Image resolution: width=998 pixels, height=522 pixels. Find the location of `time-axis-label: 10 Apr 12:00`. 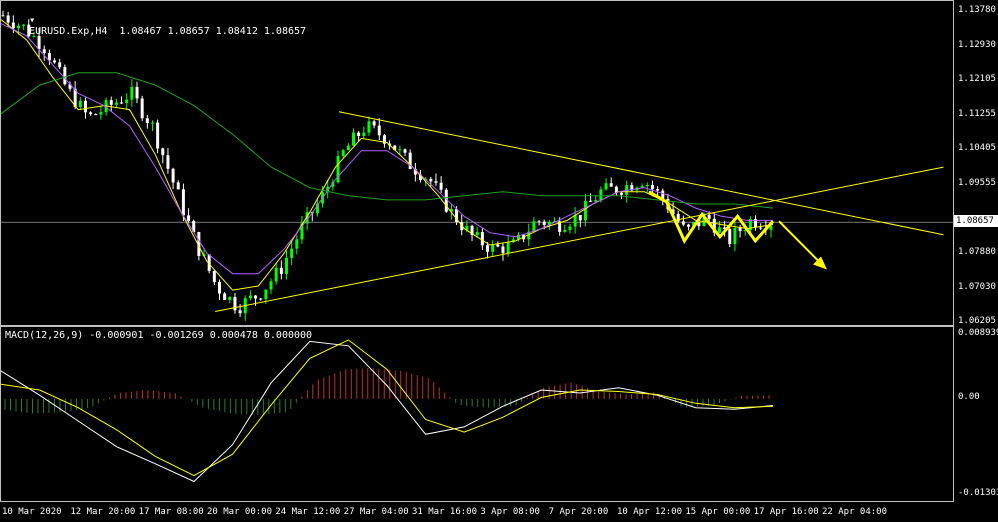

time-axis-label: 10 Apr 12:00 is located at coordinates (650, 512).